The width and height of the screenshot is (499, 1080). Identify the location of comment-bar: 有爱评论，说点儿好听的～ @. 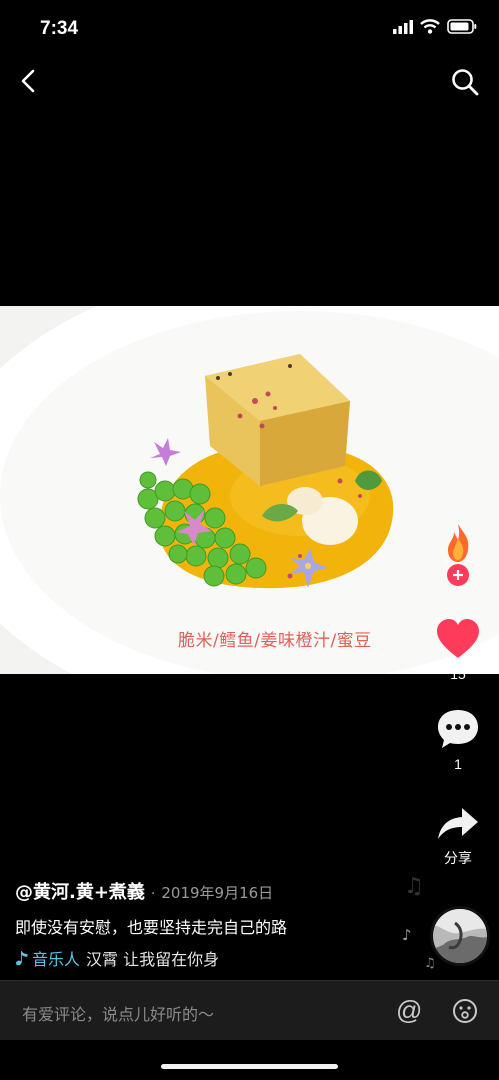
(249, 1010).